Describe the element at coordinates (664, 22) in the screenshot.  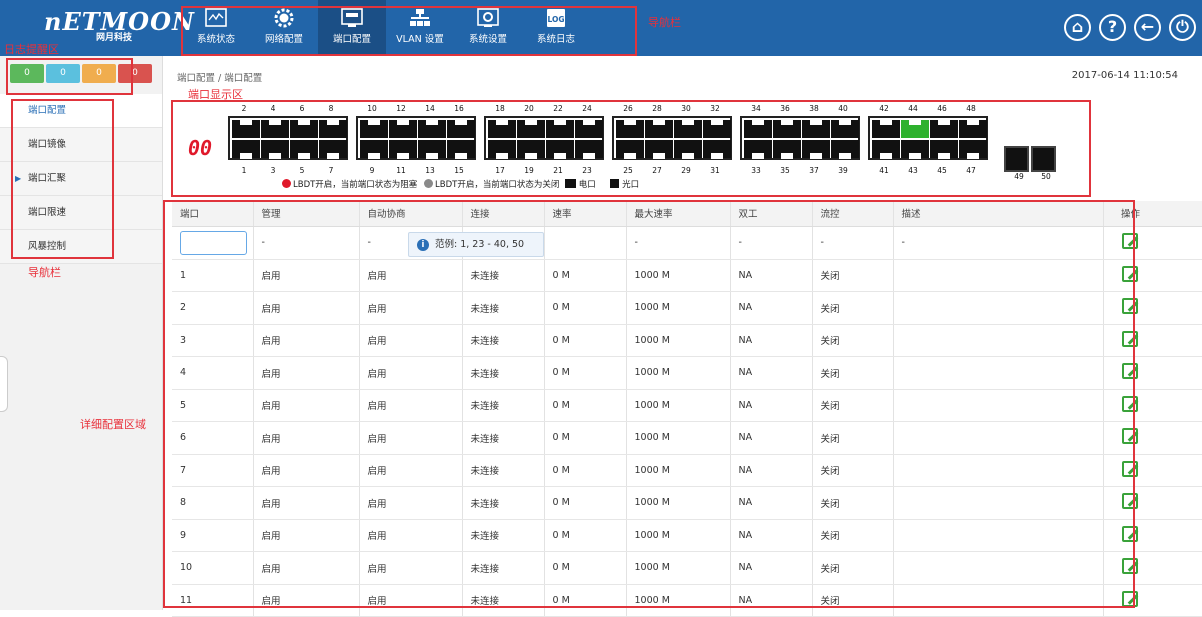
I see `annotation-nav-top: 导航栏` at that location.